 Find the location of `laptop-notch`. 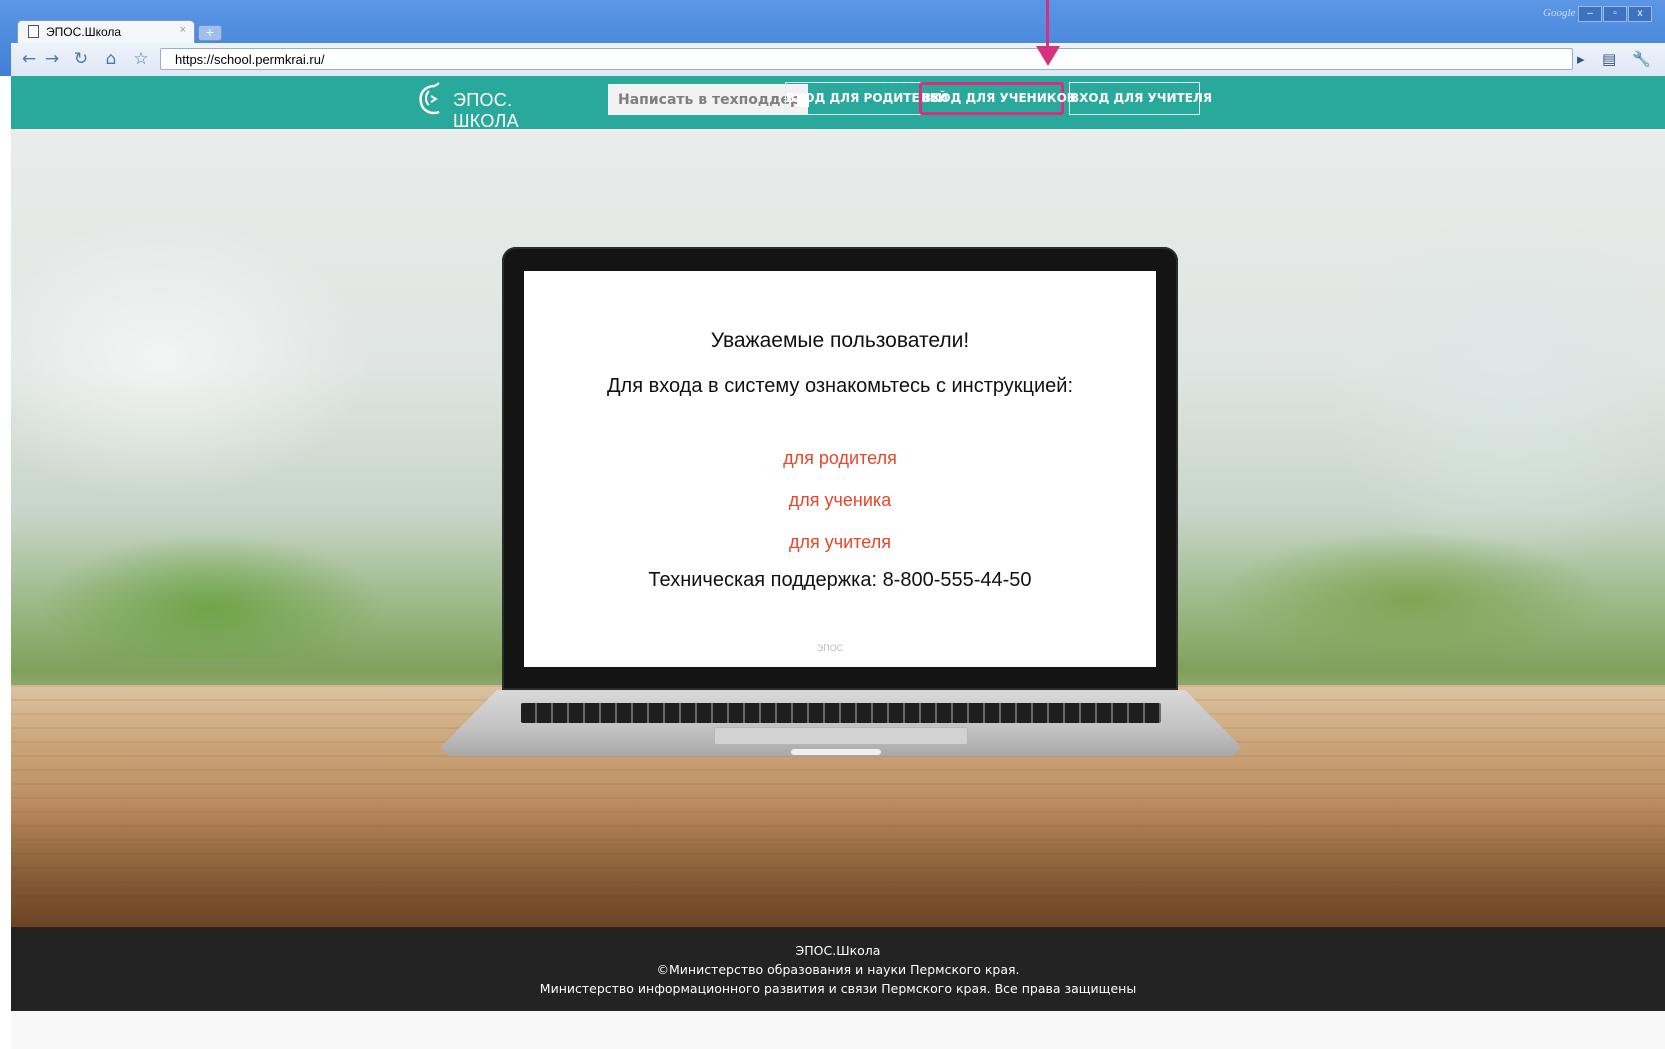

laptop-notch is located at coordinates (836, 752).